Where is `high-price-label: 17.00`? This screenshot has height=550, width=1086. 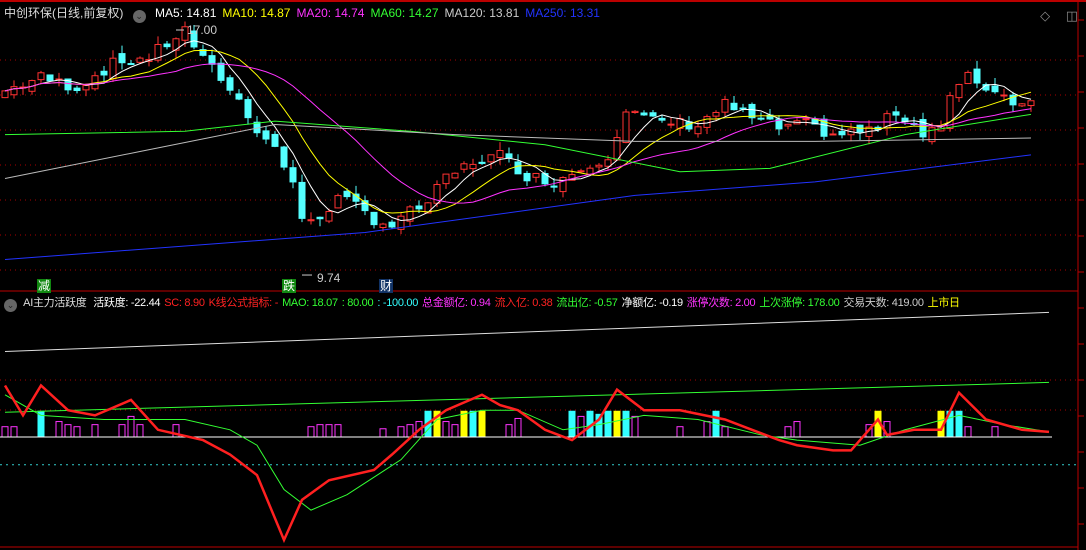
high-price-label: 17.00 is located at coordinates (202, 30).